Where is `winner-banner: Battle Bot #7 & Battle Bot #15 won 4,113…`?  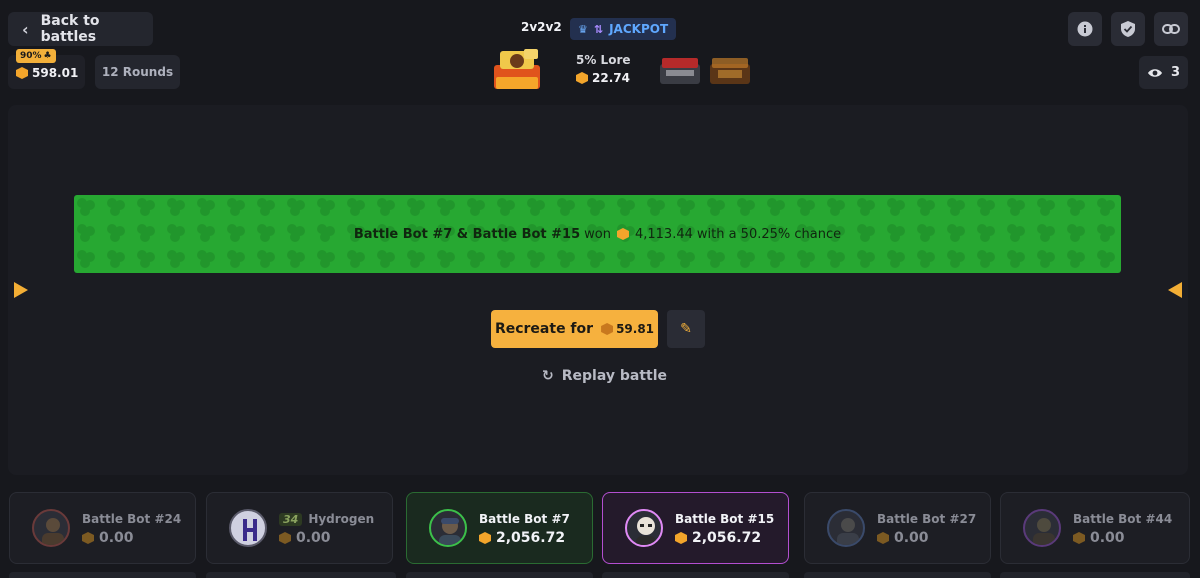 winner-banner: Battle Bot #7 & Battle Bot #15 won 4,113… is located at coordinates (597, 234).